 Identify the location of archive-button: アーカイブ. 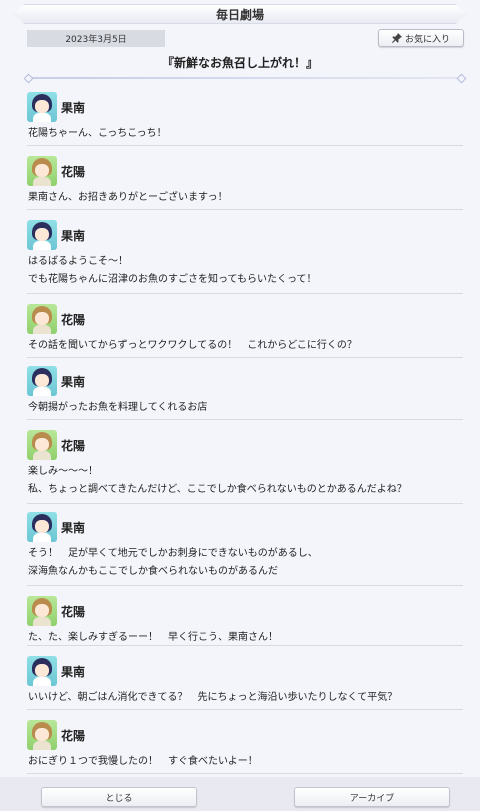
(372, 797).